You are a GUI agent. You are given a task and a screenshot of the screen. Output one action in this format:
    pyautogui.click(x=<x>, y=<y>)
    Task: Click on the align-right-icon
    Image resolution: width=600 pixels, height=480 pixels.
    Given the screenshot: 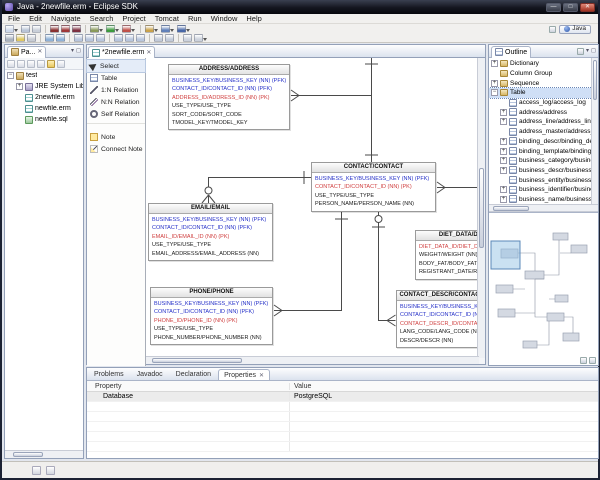 What is the action you would take?
    pyautogui.click(x=100, y=38)
    